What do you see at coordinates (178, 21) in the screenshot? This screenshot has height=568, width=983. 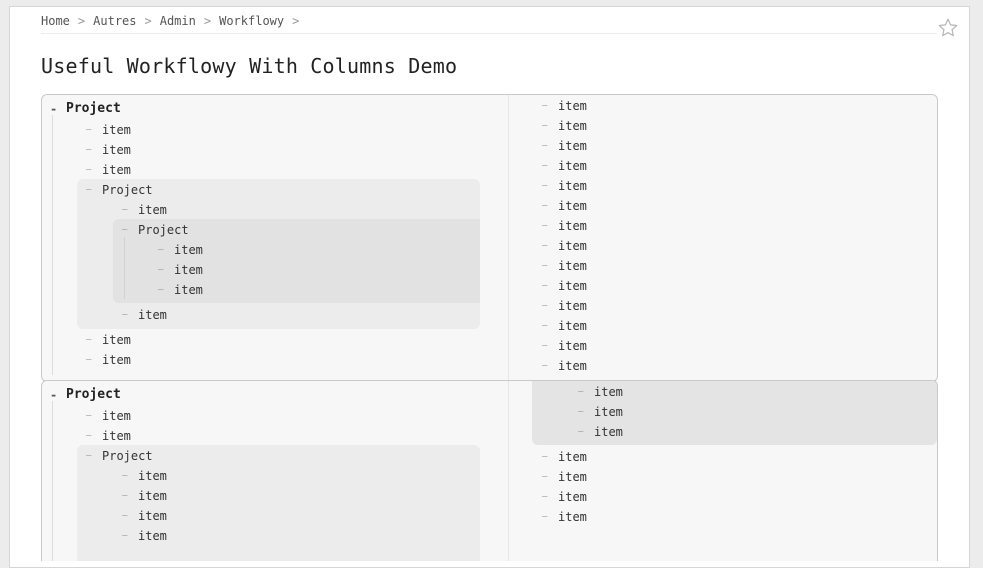 I see `breadcrumb-admin: Admin` at bounding box center [178, 21].